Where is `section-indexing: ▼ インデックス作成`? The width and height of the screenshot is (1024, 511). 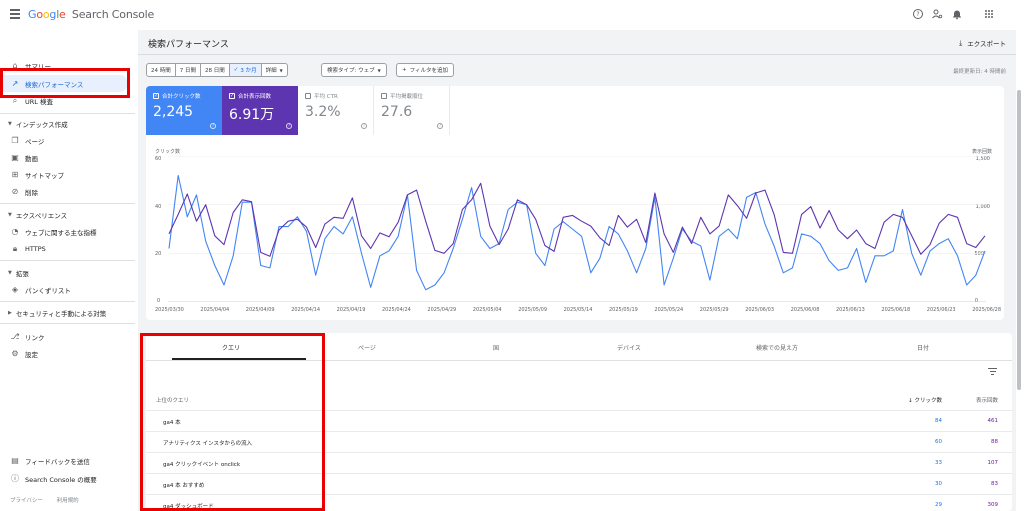
section-indexing: ▼ インデックス作成 is located at coordinates (34, 124).